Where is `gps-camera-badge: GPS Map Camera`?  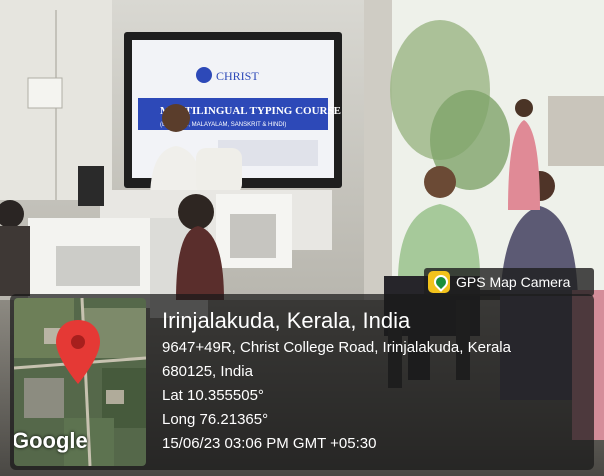 gps-camera-badge: GPS Map Camera is located at coordinates (509, 282).